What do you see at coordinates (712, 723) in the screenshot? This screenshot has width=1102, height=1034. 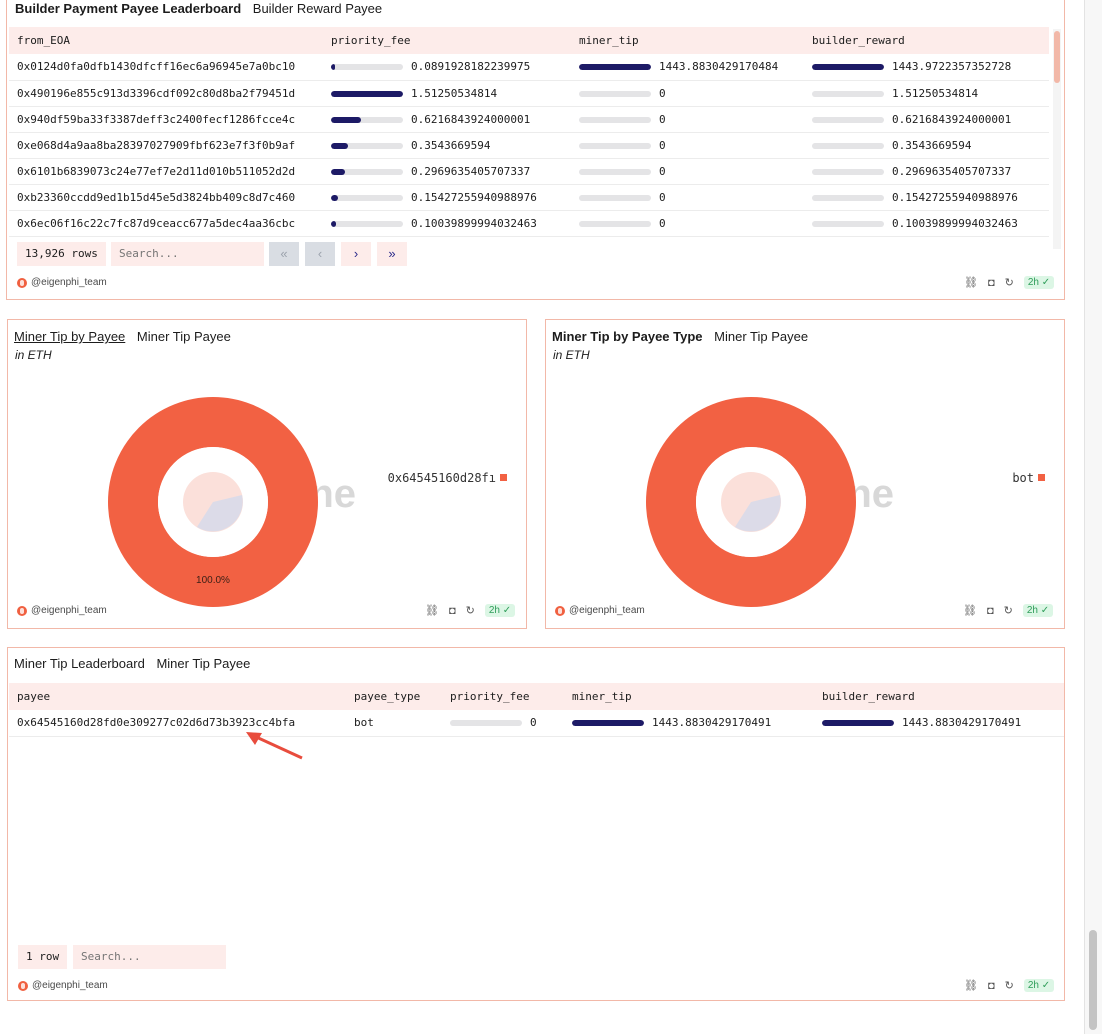 I see `cell-value: 1443.8830429170491` at bounding box center [712, 723].